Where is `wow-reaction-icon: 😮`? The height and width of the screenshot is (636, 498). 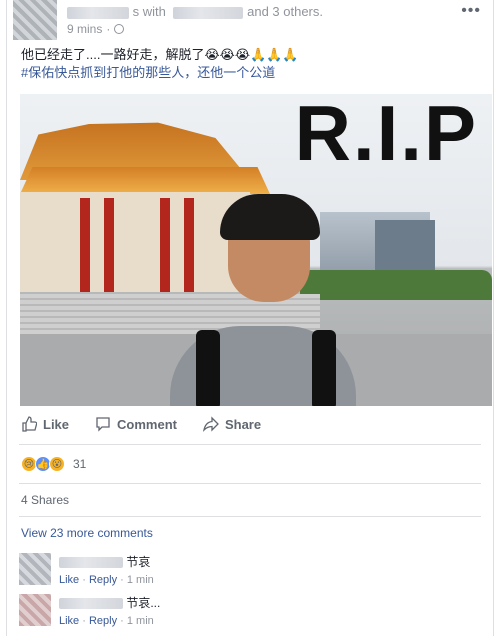 wow-reaction-icon: 😮 is located at coordinates (57, 464).